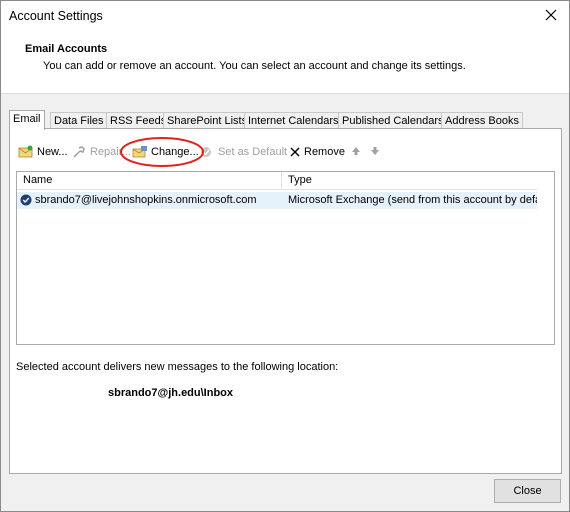 This screenshot has width=570, height=512. I want to click on close-icon, so click(551, 15).